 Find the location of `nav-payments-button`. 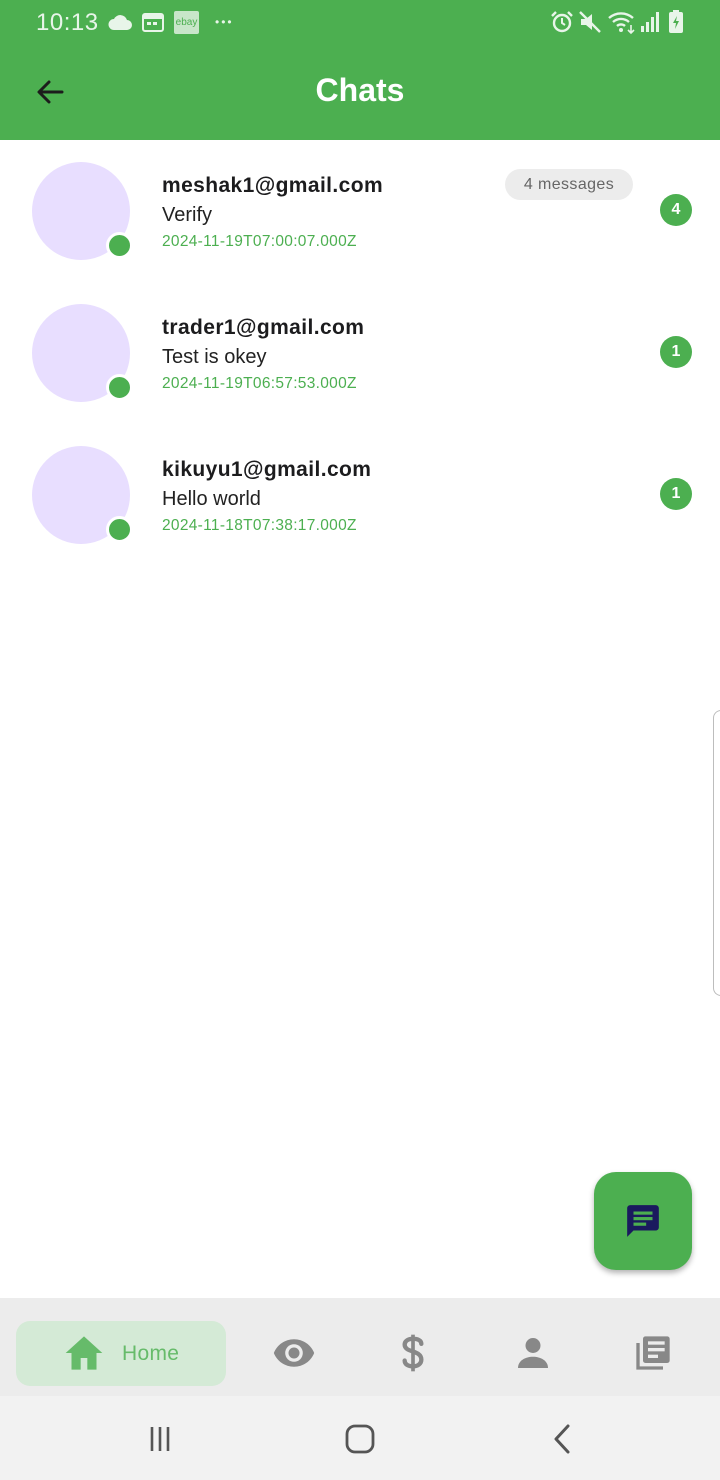

nav-payments-button is located at coordinates (413, 1353).